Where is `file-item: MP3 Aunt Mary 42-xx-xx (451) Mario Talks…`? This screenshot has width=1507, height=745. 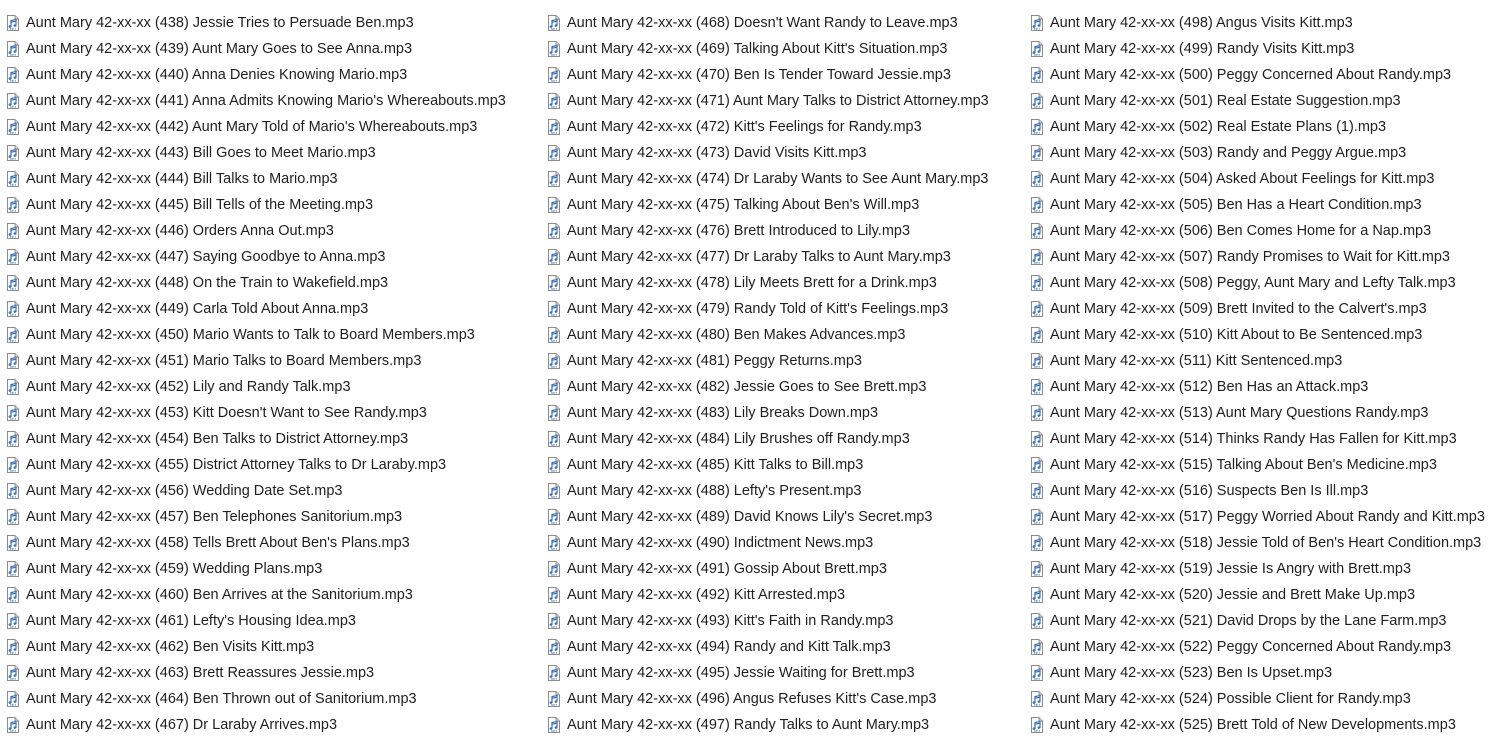
file-item: MP3 Aunt Mary 42-xx-xx (451) Mario Talks… is located at coordinates (273, 361).